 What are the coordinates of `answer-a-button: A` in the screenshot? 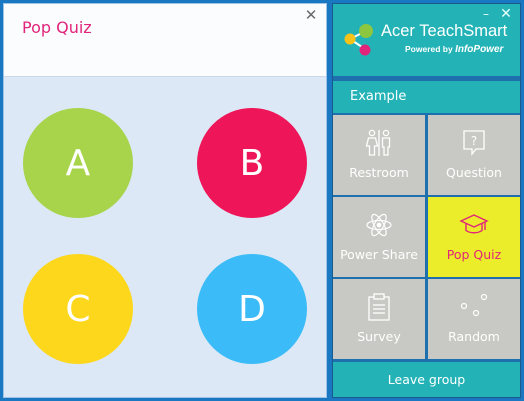 It's located at (78, 163).